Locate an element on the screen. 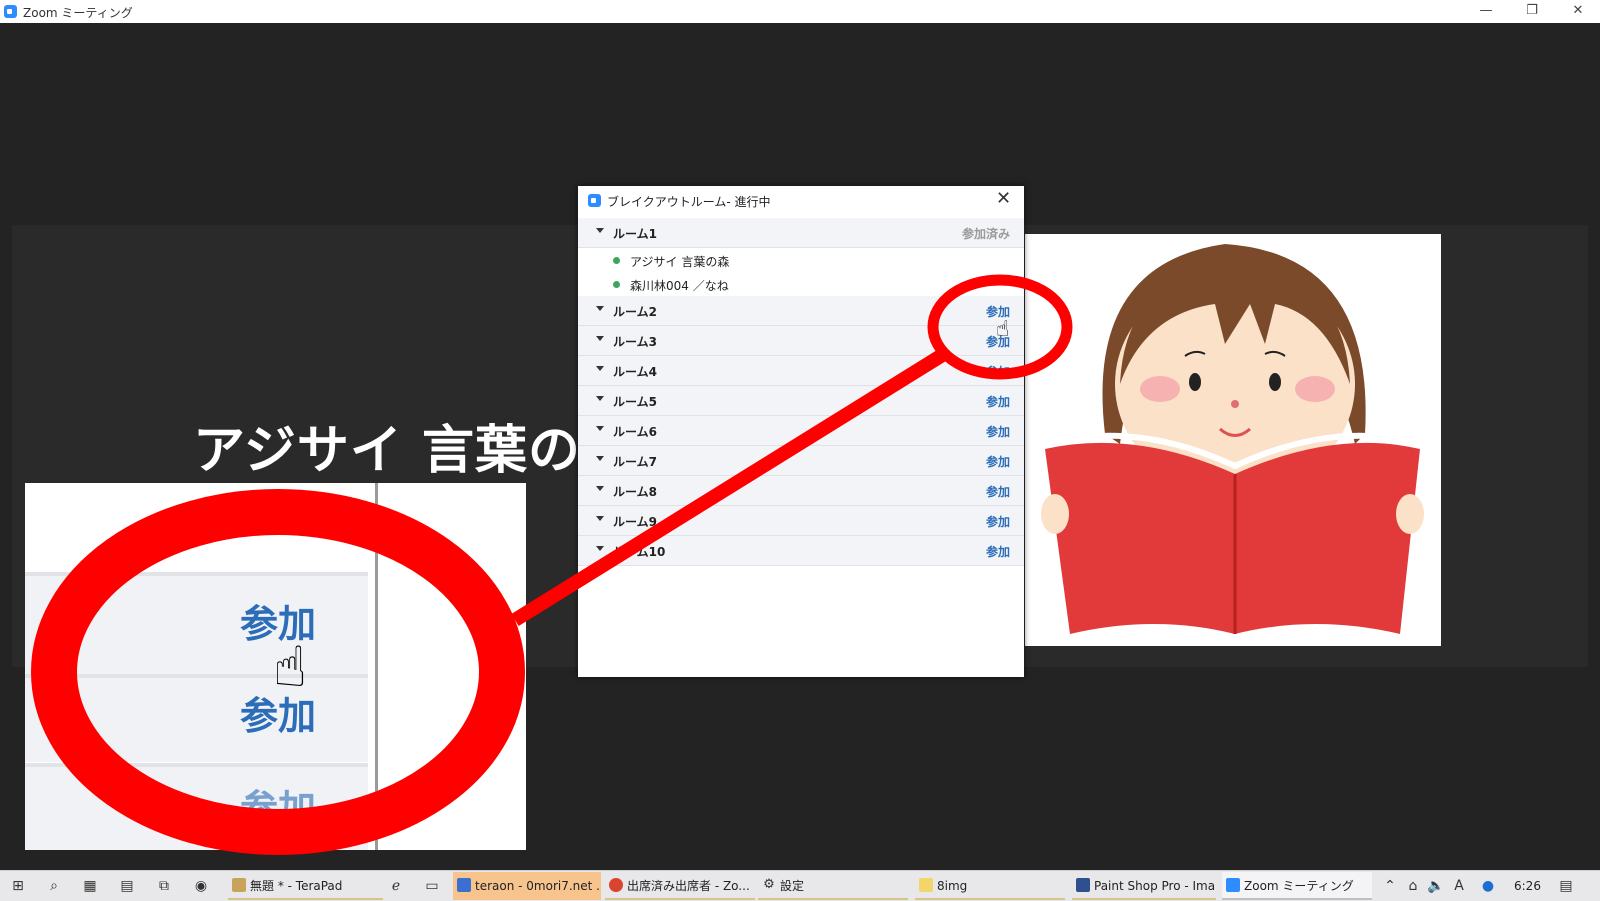  room-name: ルーム10 is located at coordinates (639, 552).